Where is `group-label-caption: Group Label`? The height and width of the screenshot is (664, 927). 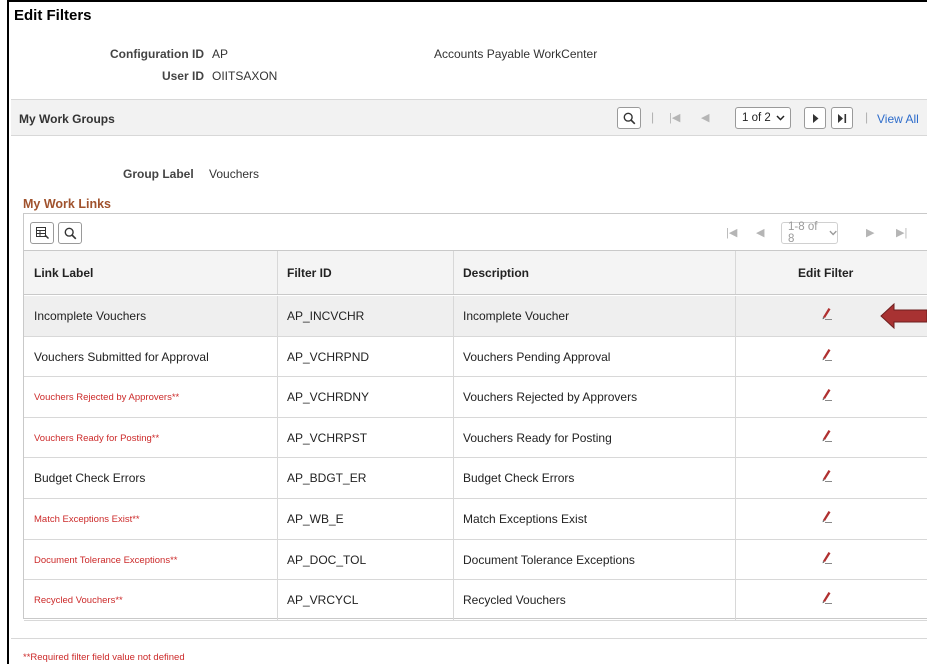
group-label-caption: Group Label is located at coordinates (158, 174).